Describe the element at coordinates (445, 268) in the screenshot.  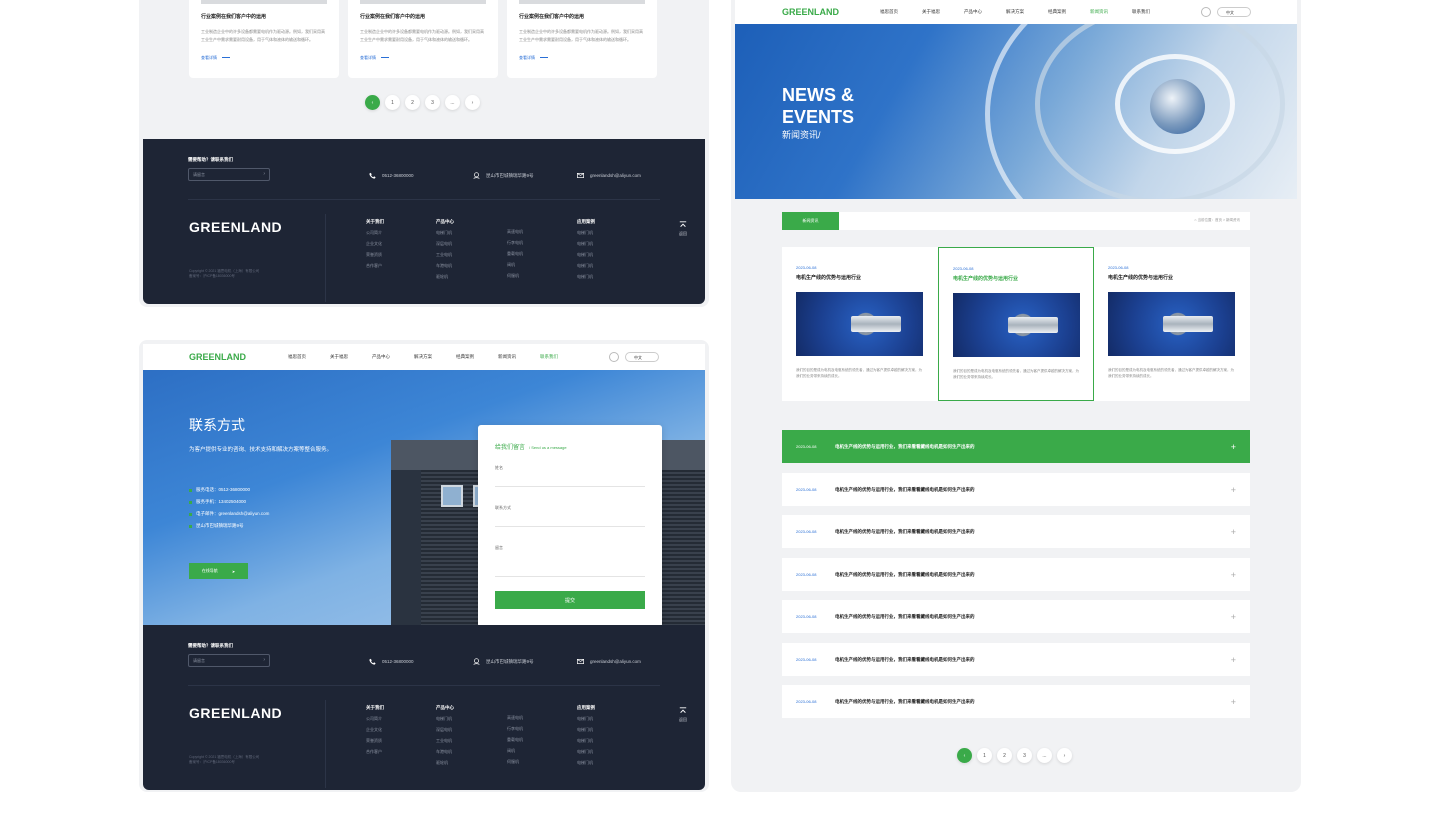
I see `footer-link: 车港电机` at that location.